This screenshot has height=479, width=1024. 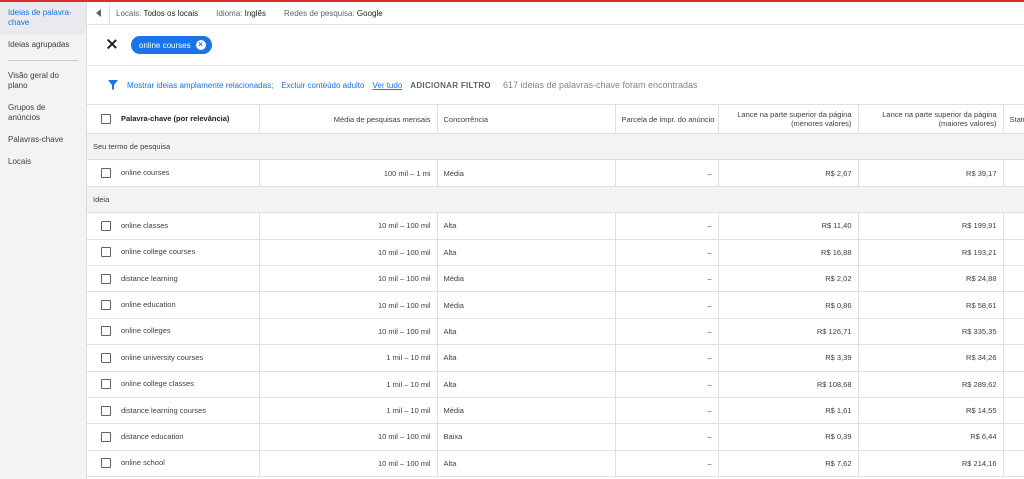 I want to click on bid-high-cell: R$ 24,88, so click(x=931, y=279).